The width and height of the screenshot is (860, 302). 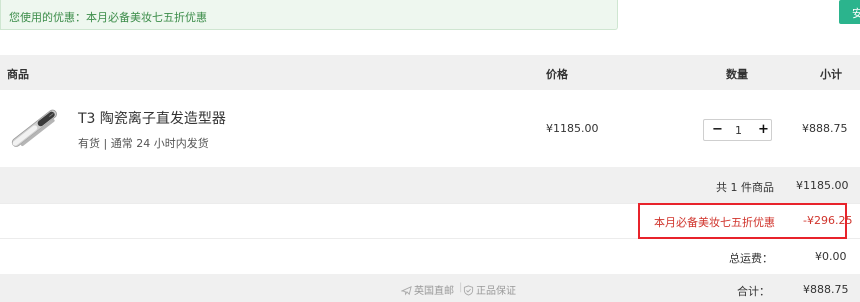 I want to click on cart-table-header: 商品 价格 数量 小计, so click(x=430, y=72).